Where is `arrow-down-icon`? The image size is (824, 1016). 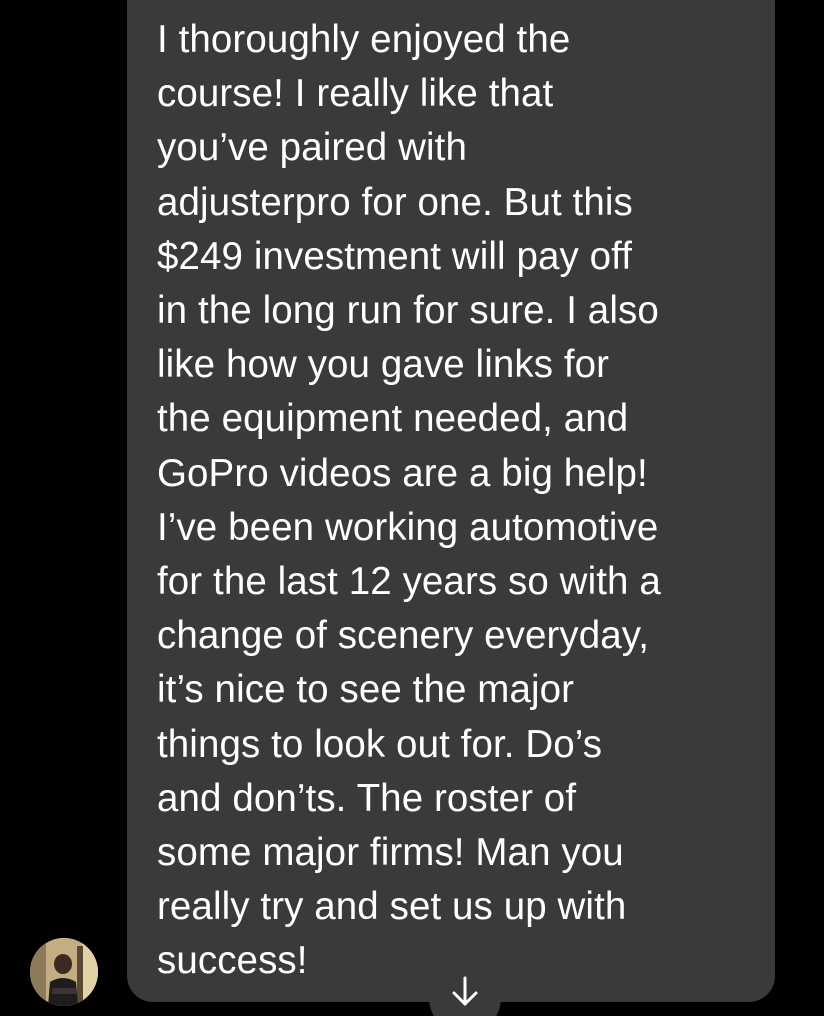
arrow-down-icon is located at coordinates (465, 991).